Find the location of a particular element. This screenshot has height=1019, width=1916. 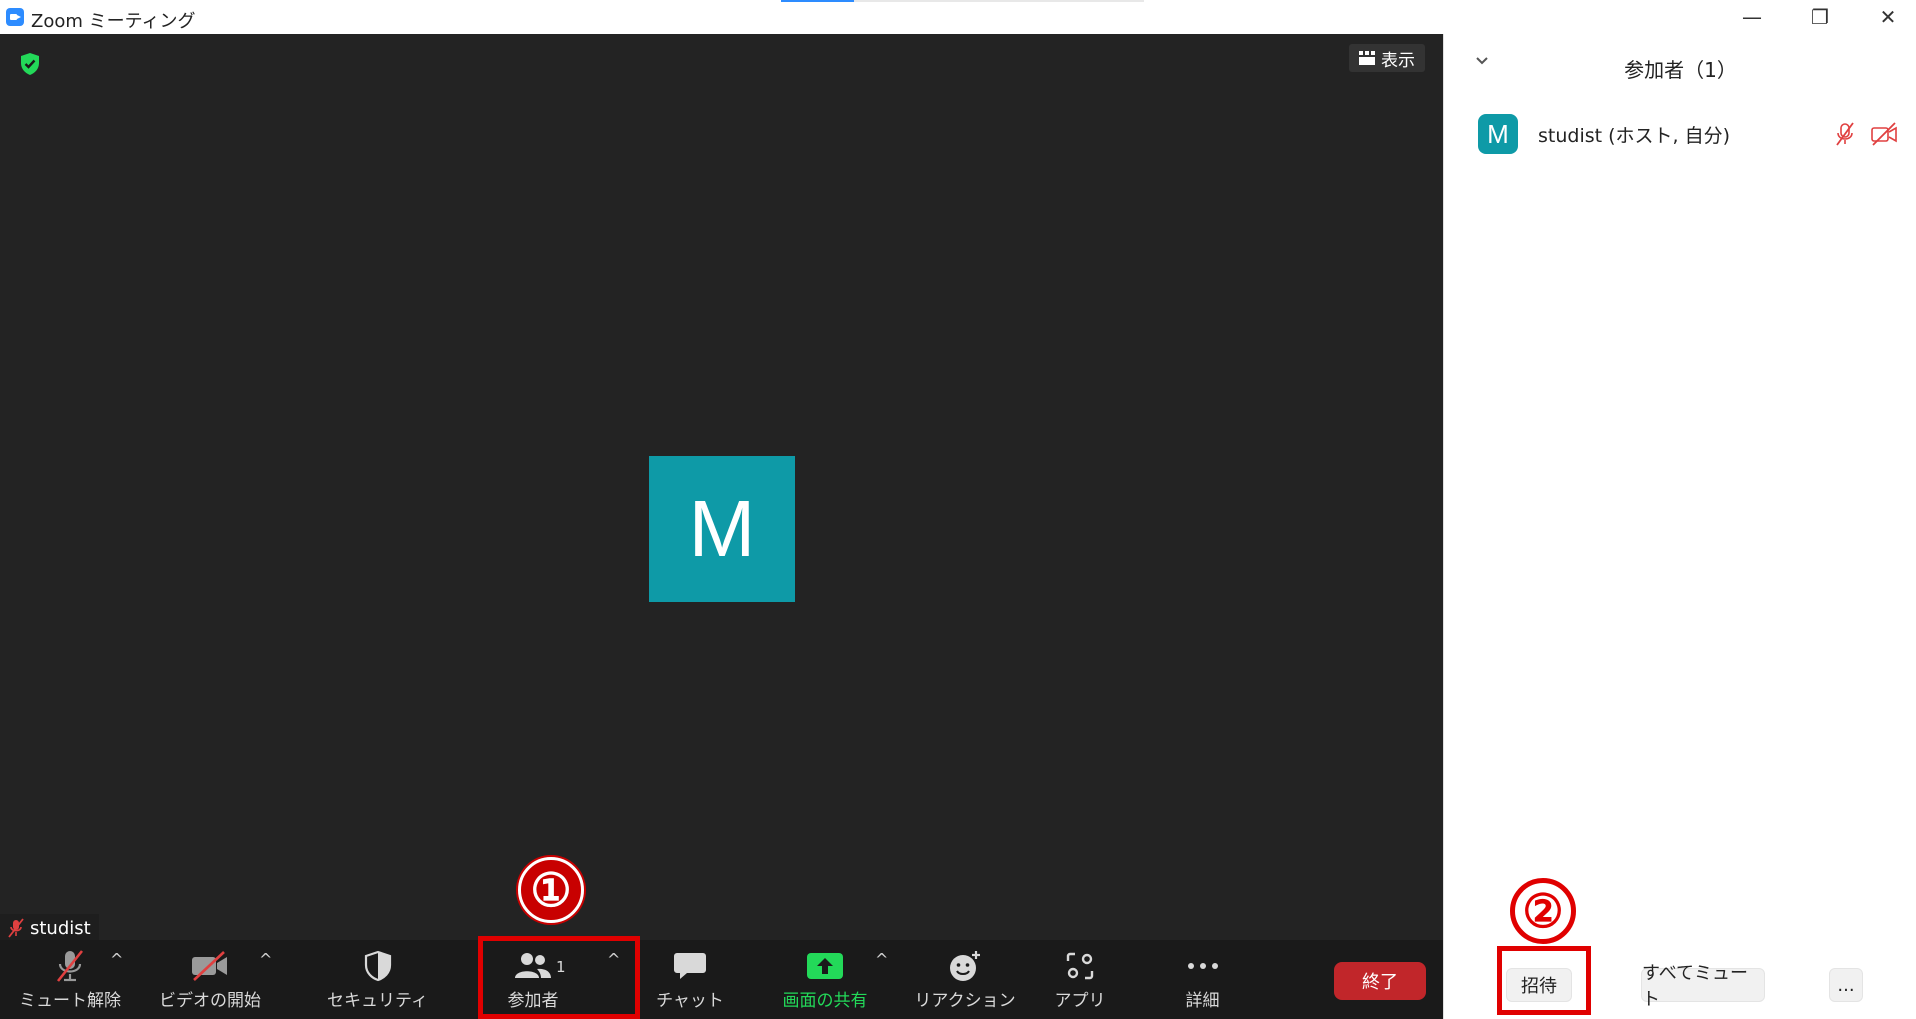

view-label: 表示 is located at coordinates (1398, 60).